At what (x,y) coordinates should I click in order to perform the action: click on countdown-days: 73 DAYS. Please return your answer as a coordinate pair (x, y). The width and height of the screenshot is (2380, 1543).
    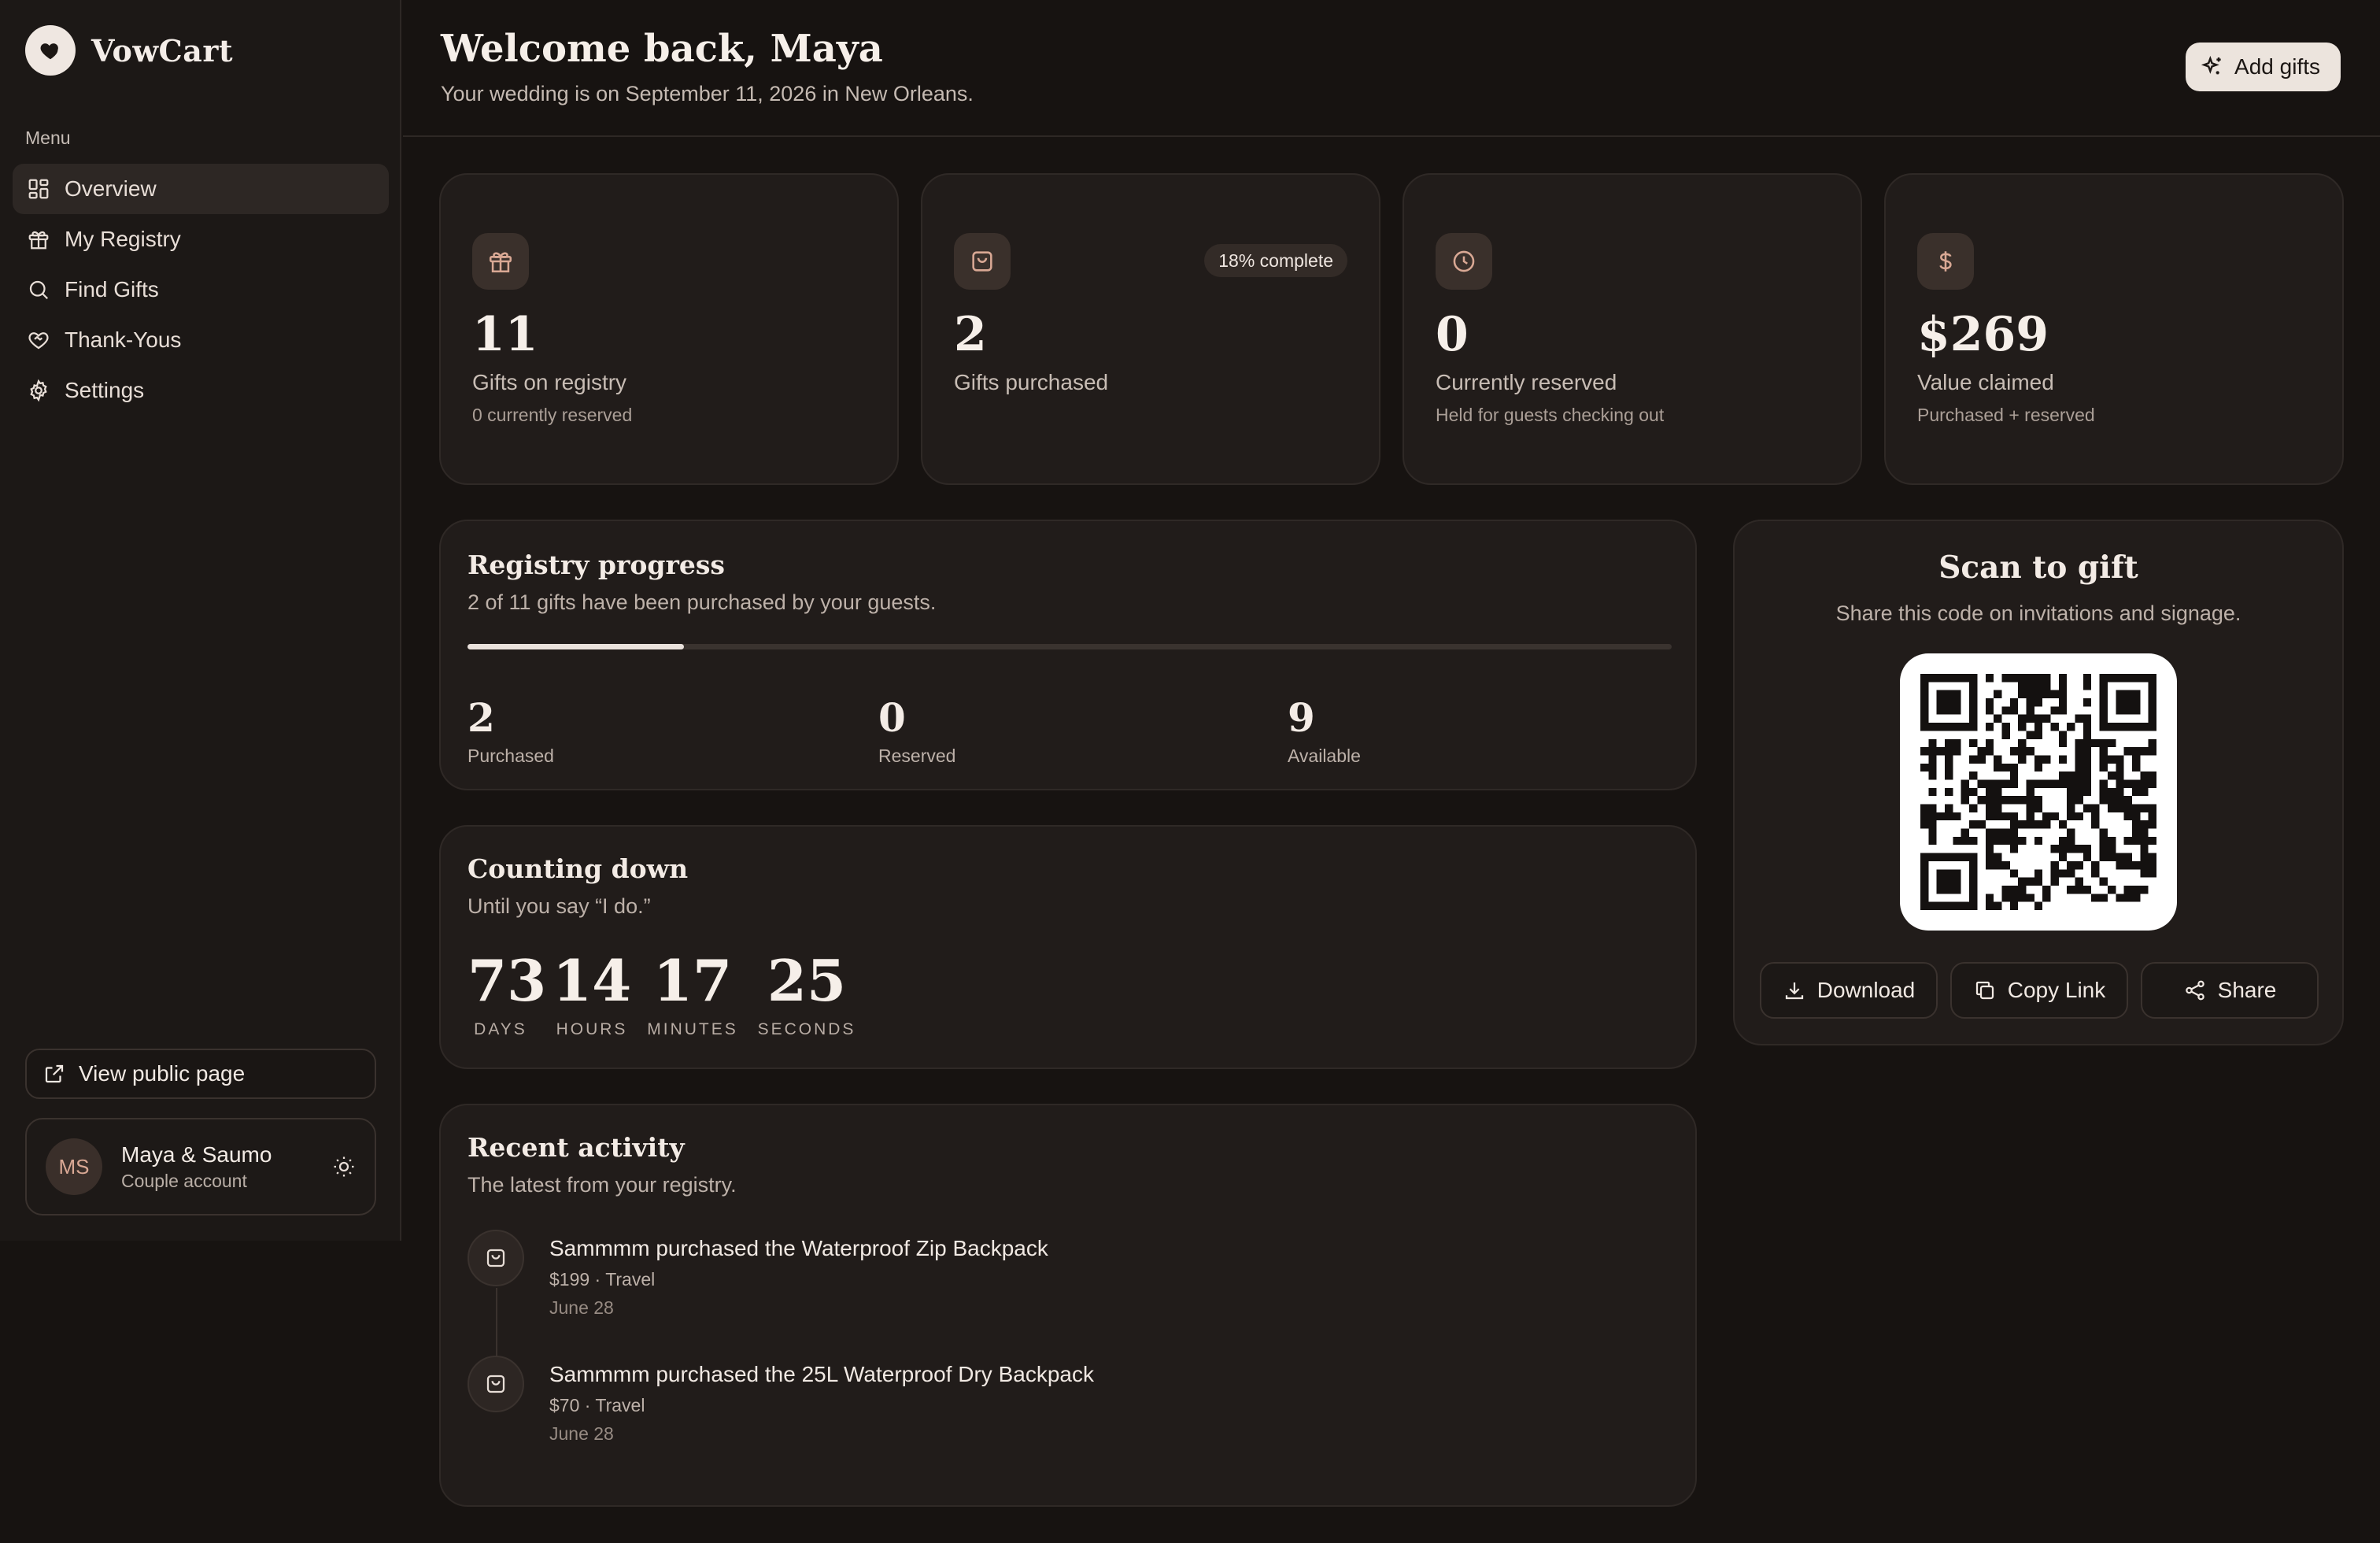
    Looking at the image, I should click on (507, 993).